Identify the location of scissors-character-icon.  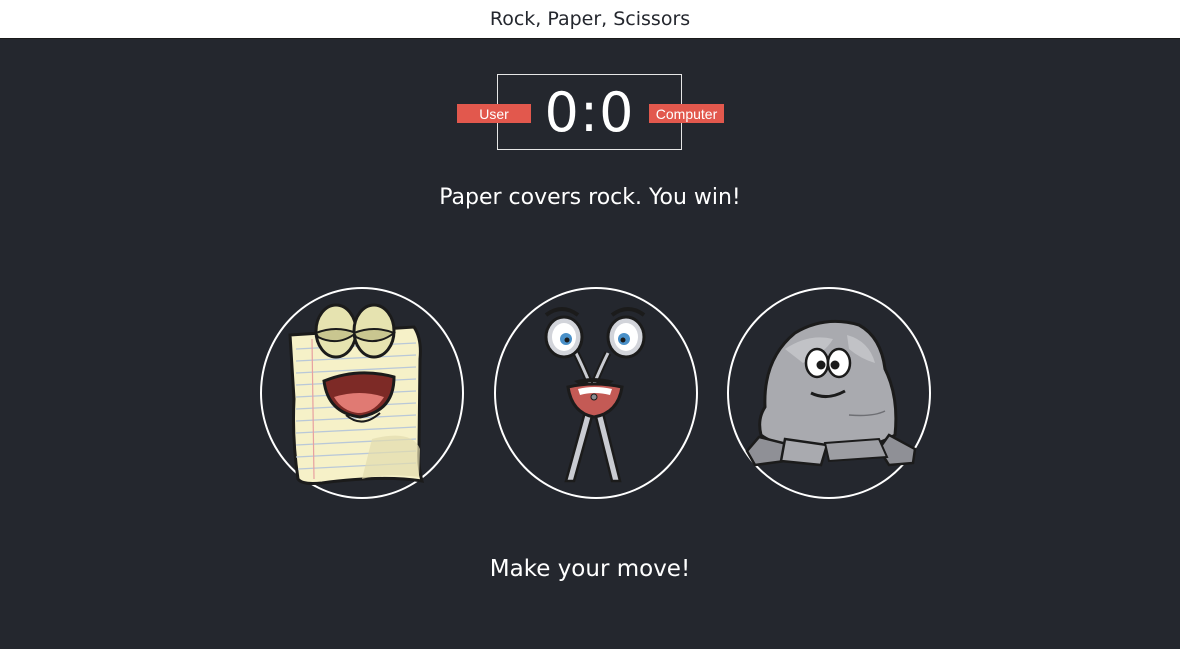
(595, 395).